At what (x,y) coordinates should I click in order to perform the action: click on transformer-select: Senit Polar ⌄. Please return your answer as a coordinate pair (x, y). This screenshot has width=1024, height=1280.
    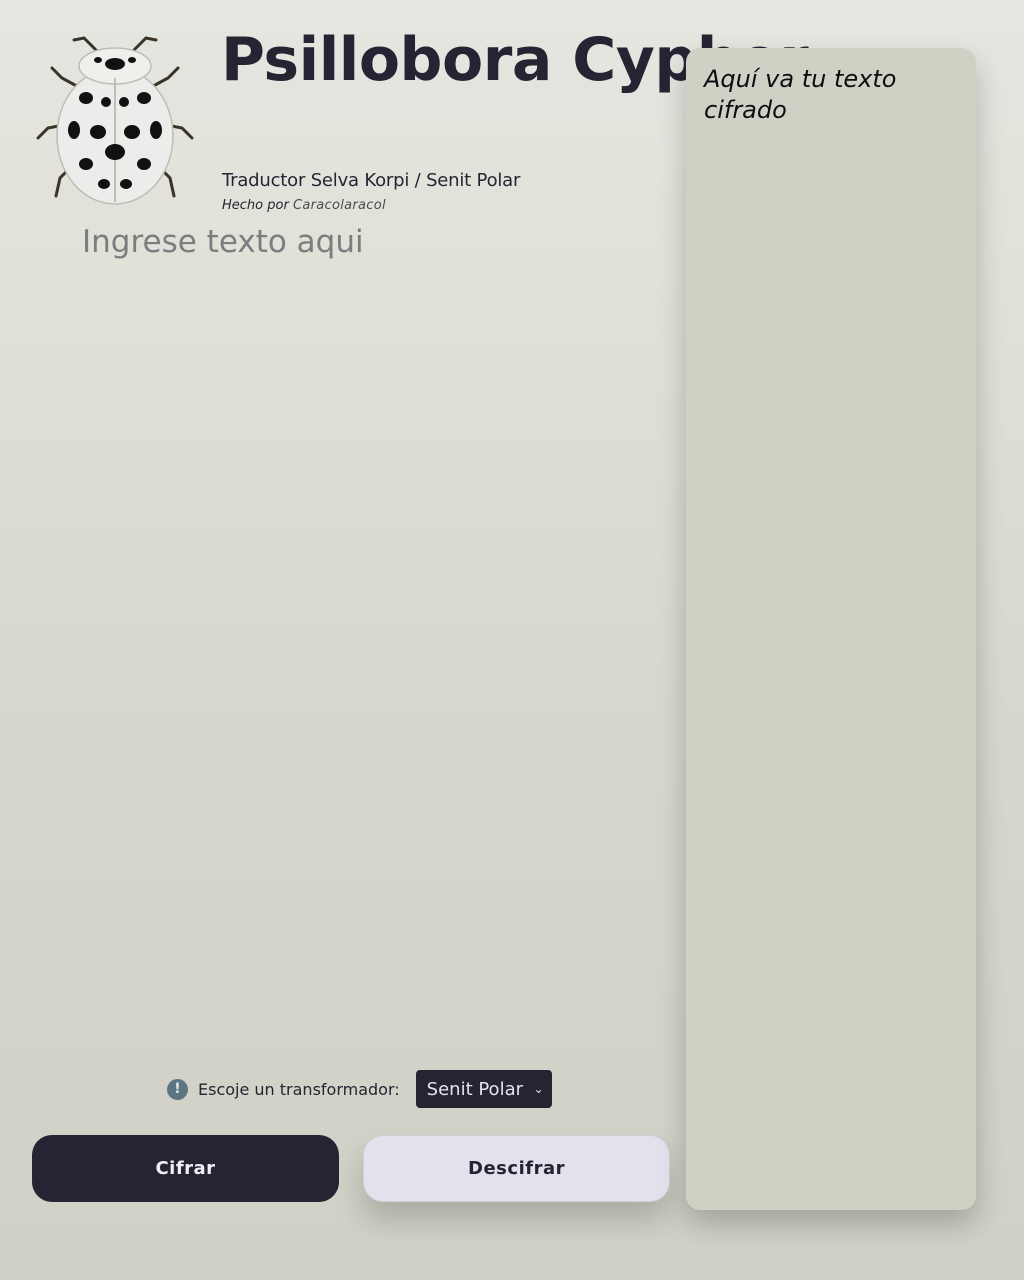
    Looking at the image, I should click on (483, 1089).